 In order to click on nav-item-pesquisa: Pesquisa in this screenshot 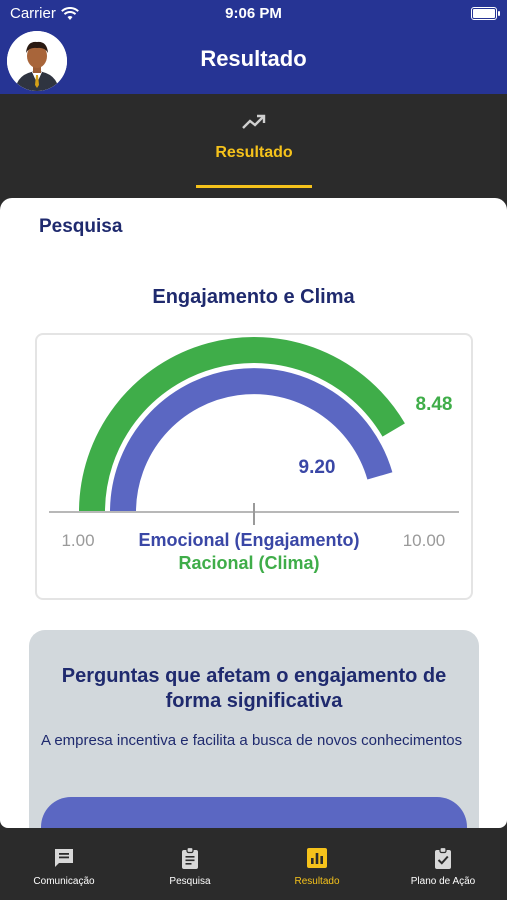, I will do `click(190, 866)`.